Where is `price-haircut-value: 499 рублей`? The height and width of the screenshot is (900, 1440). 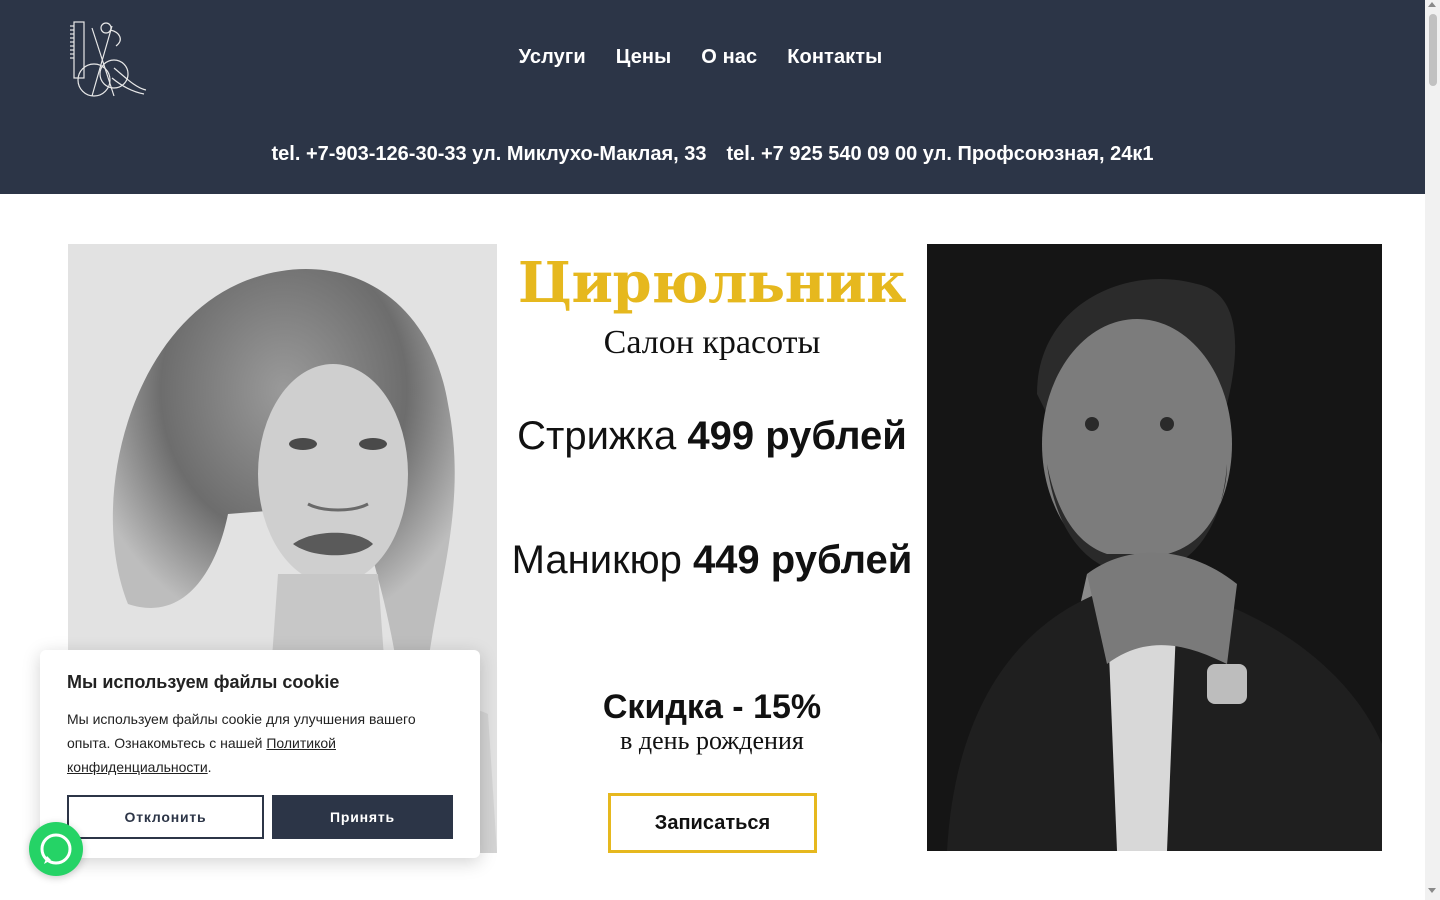
price-haircut-value: 499 рублей is located at coordinates (797, 436).